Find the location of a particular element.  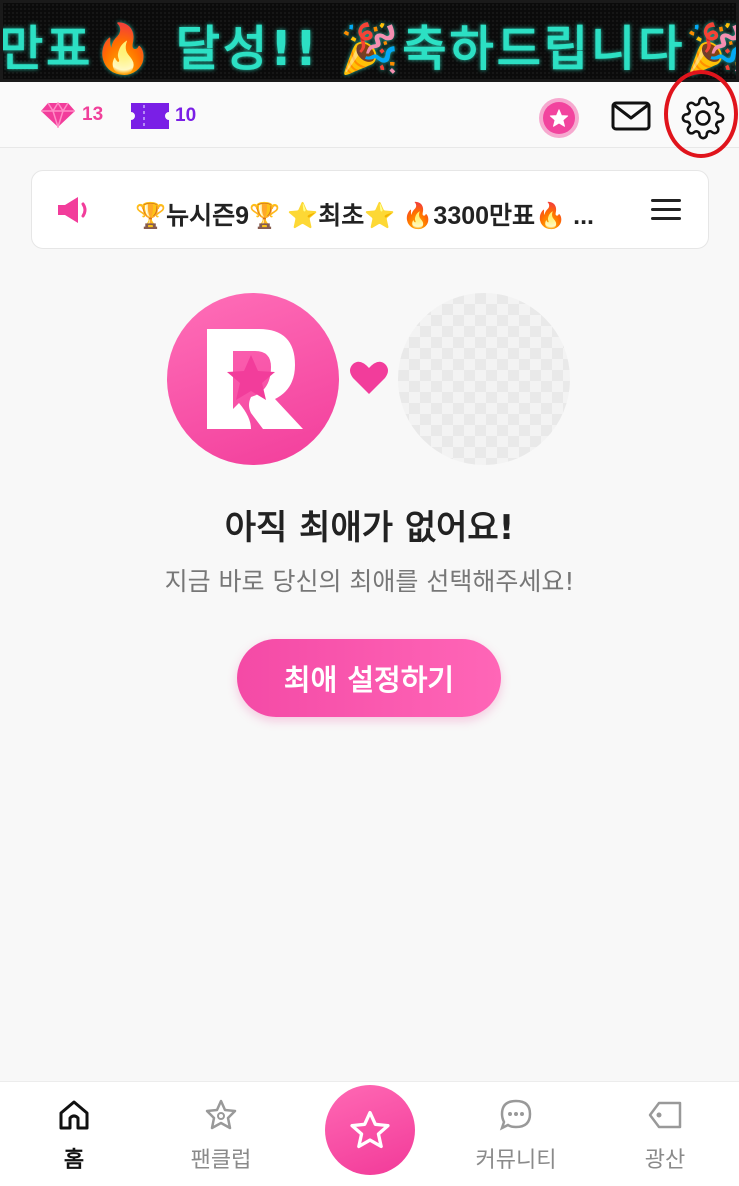

ticket-count: 10 is located at coordinates (186, 115).